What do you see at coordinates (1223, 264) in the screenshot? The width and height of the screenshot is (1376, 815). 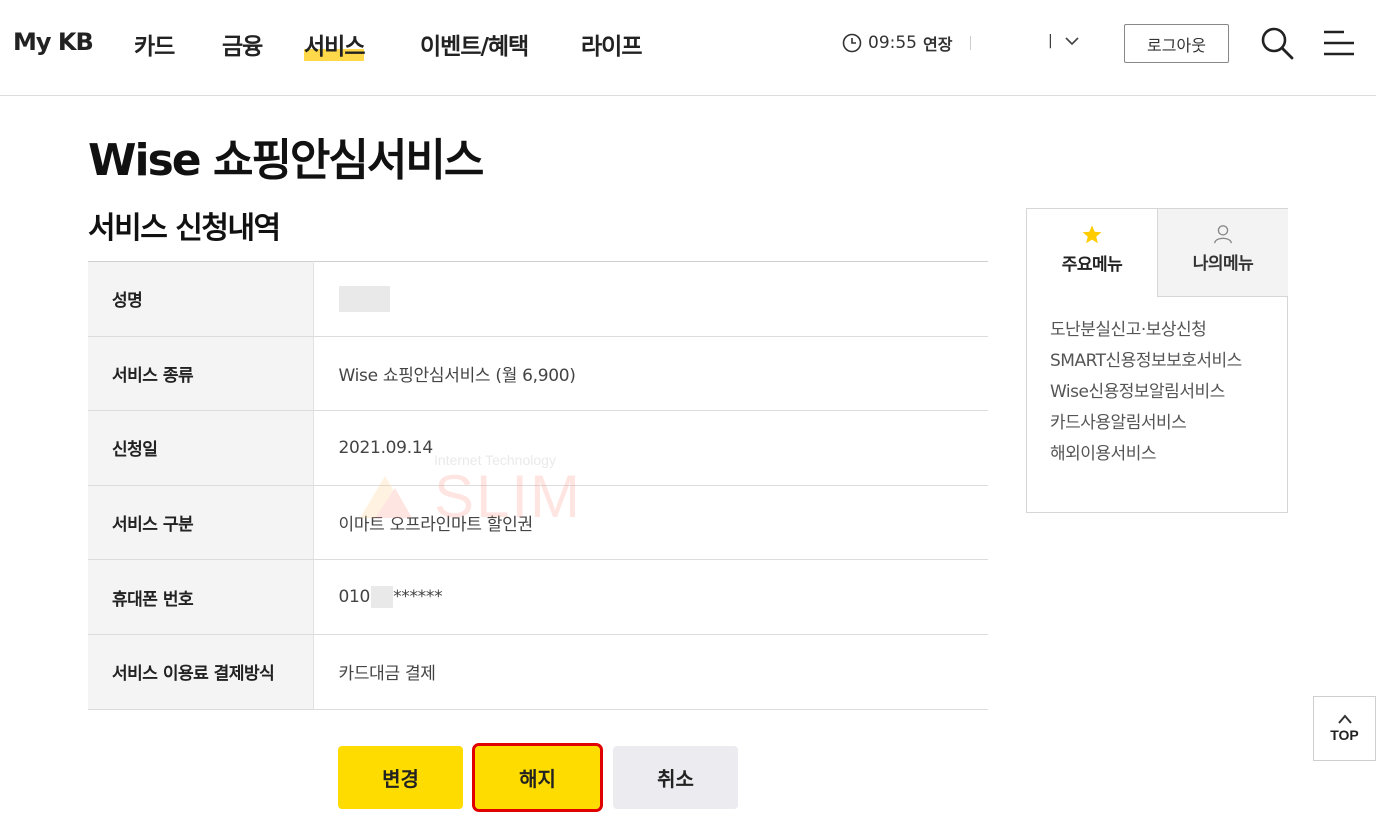 I see `tab-my-menu-label: 나의메뉴` at bounding box center [1223, 264].